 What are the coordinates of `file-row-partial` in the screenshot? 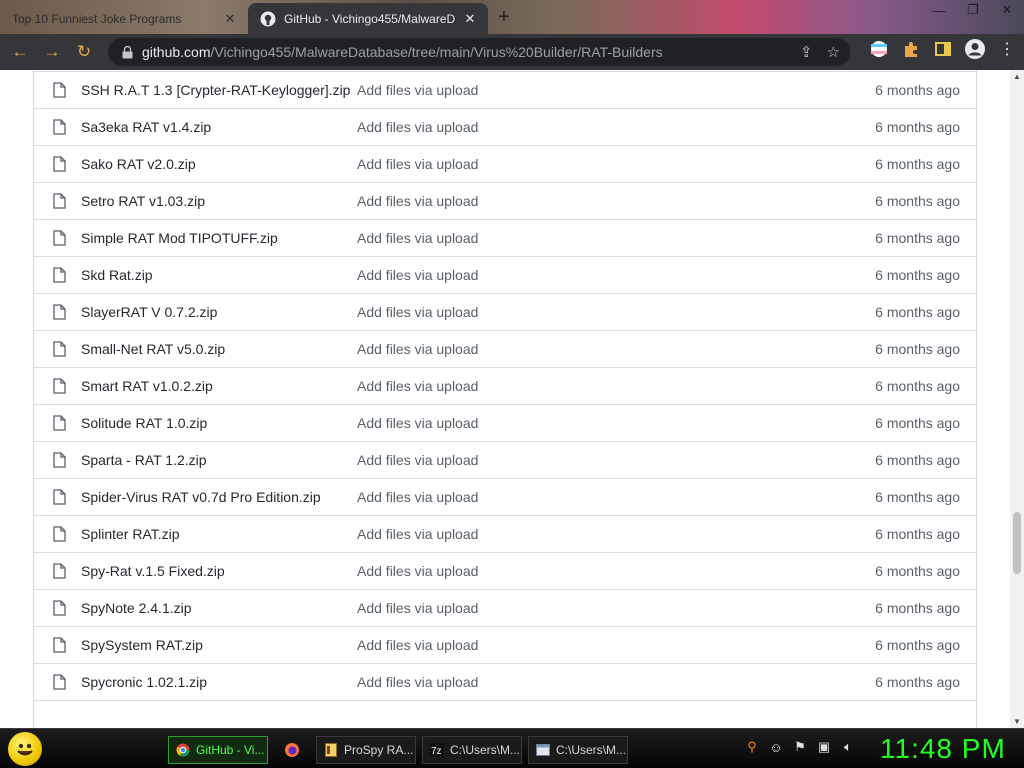 It's located at (505, 714).